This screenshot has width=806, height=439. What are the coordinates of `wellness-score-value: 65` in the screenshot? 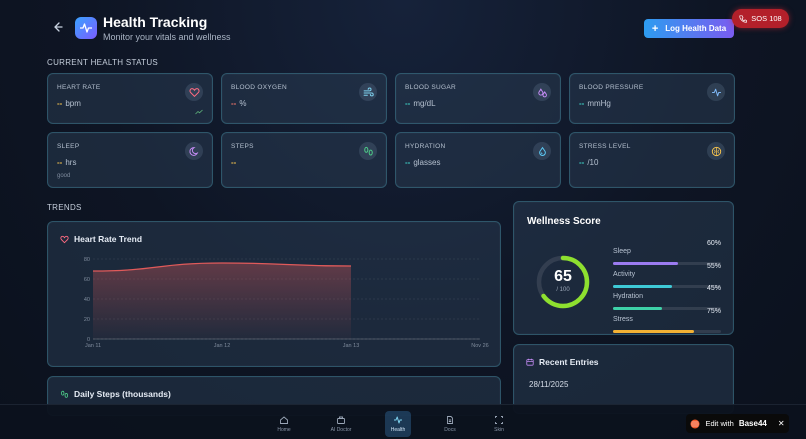 It's located at (563, 276).